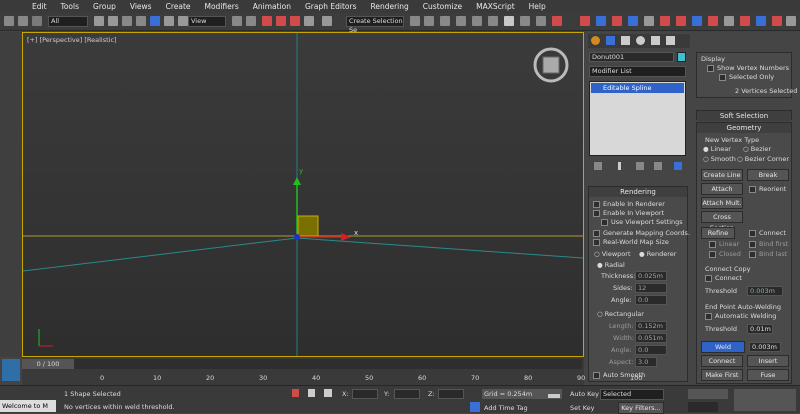  I want to click on z-field, so click(451, 394).